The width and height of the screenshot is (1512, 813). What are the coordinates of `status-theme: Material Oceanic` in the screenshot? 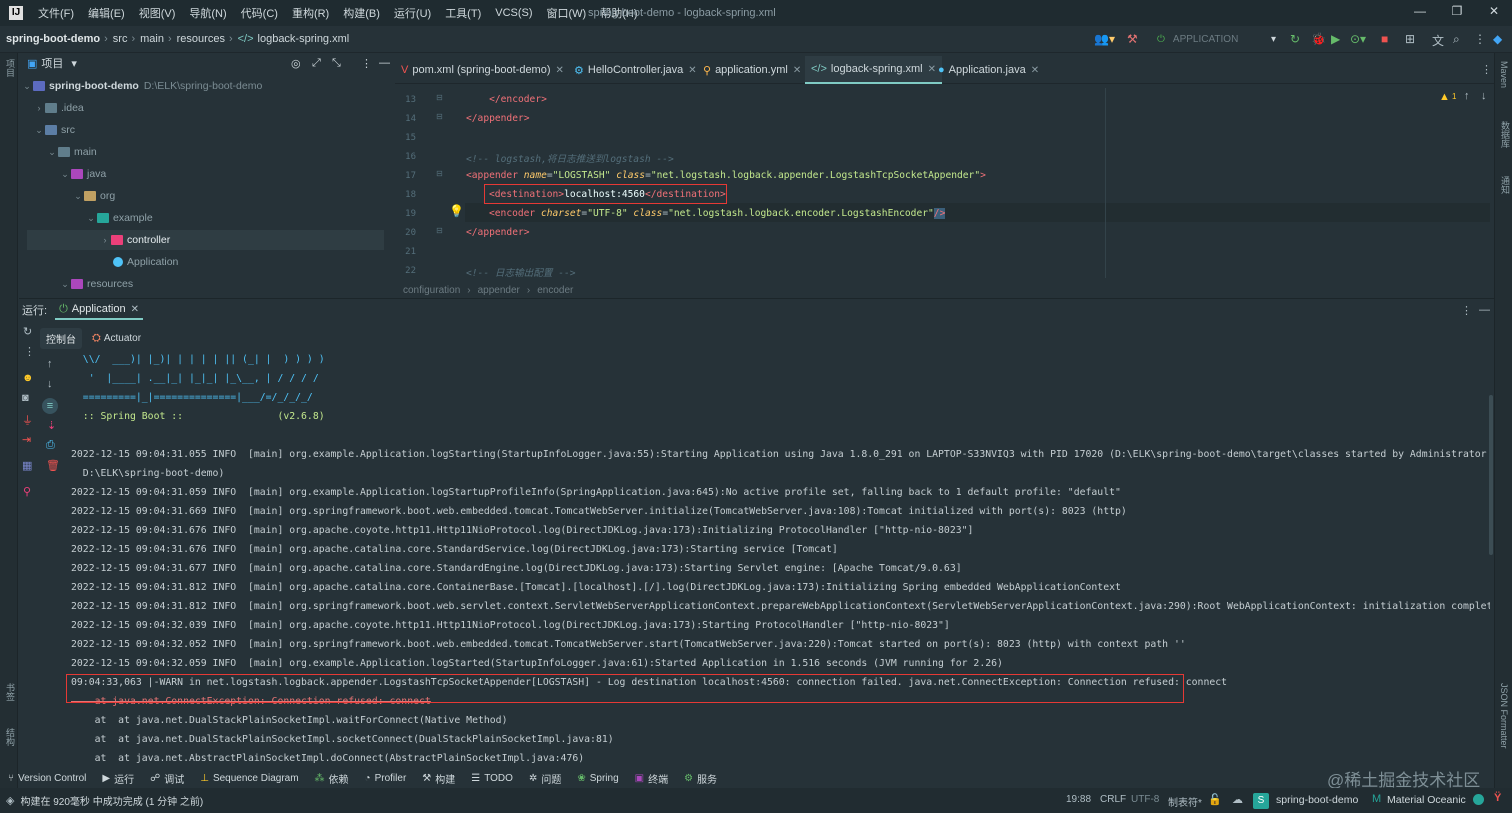 It's located at (1426, 800).